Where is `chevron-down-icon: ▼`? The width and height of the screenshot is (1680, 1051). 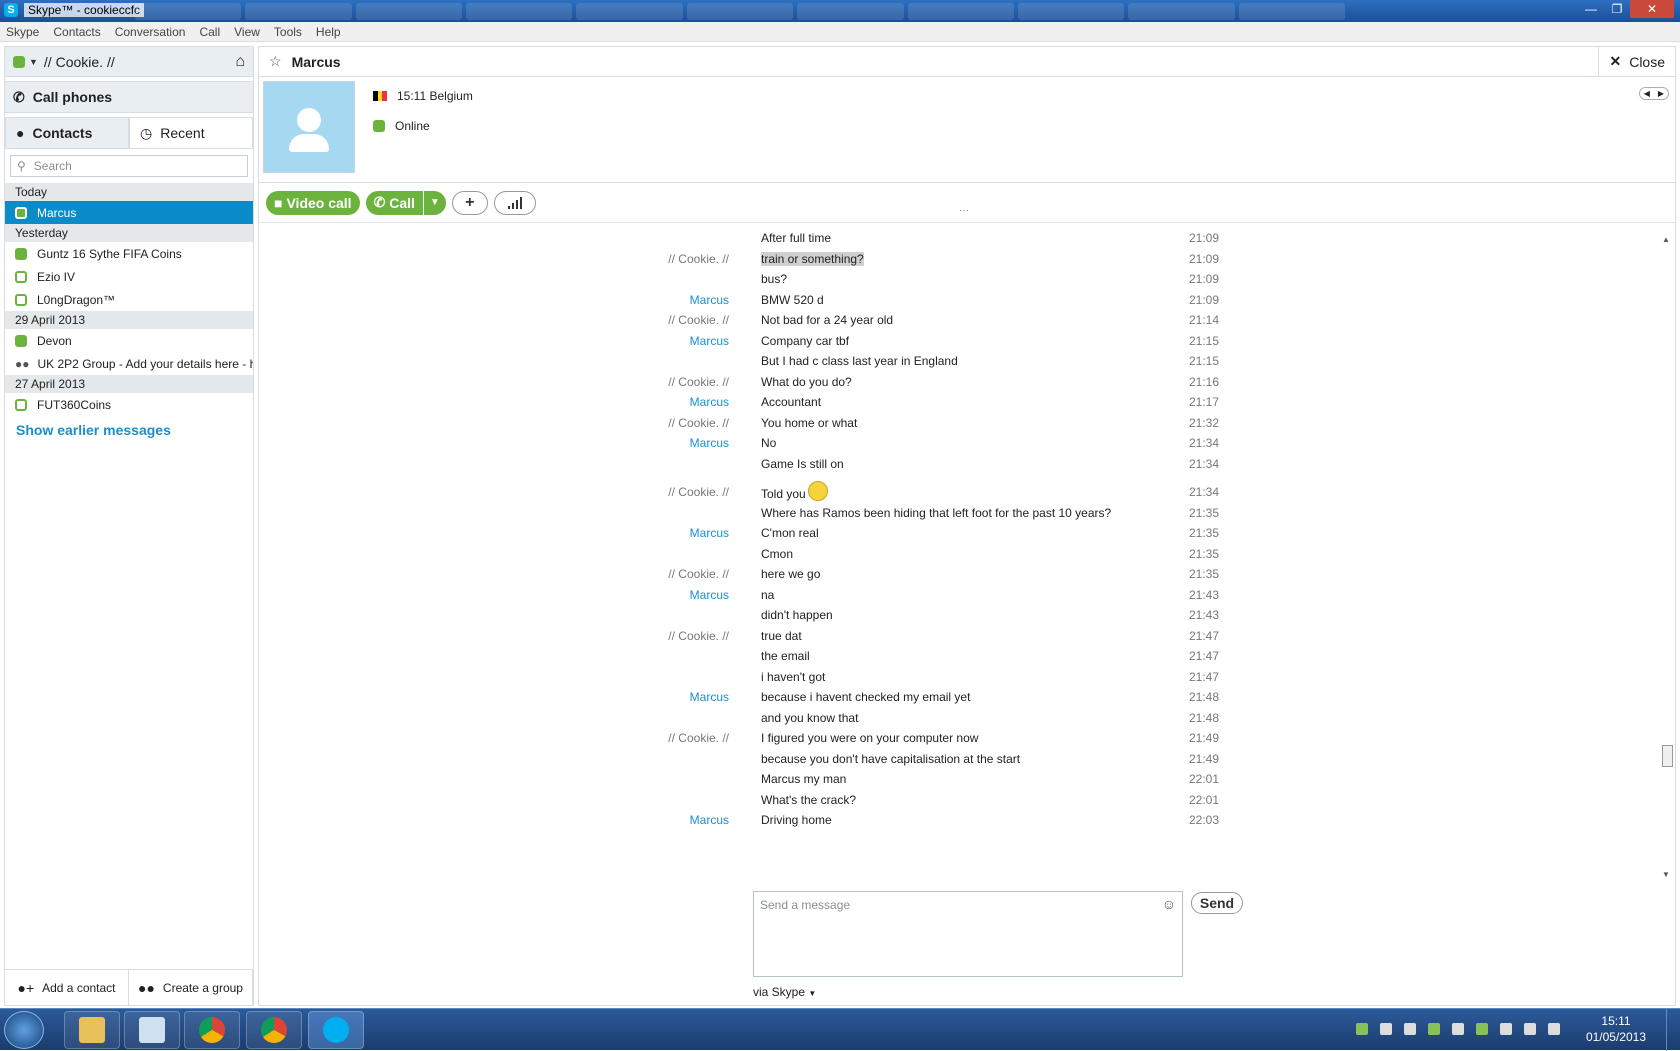 chevron-down-icon: ▼ is located at coordinates (33, 62).